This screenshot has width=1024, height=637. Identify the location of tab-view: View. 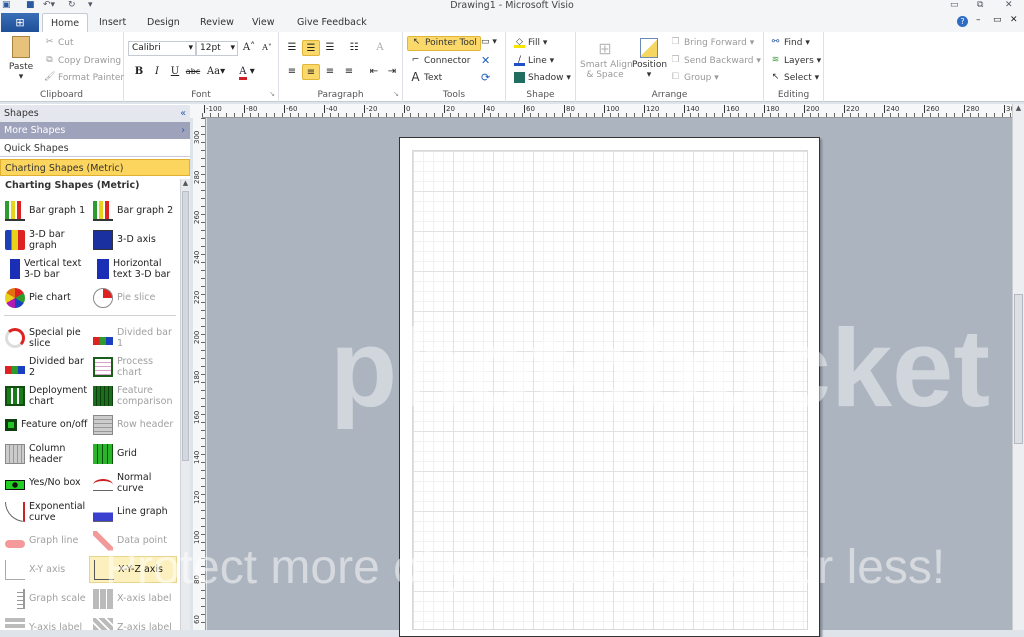
(263, 22).